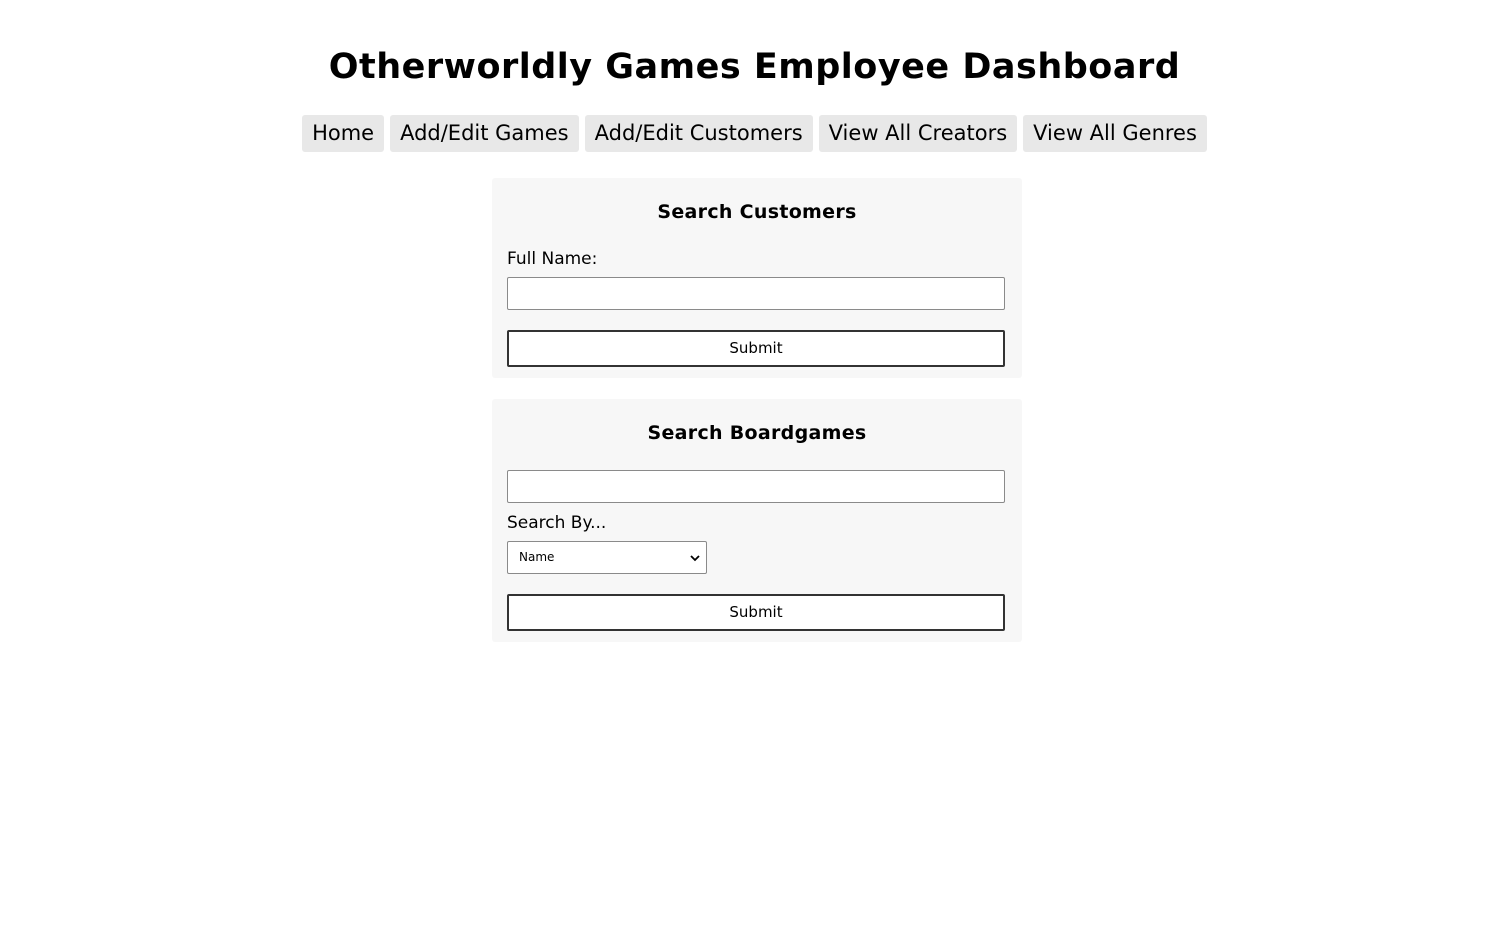  What do you see at coordinates (756, 486) in the screenshot?
I see `boardgame-search-input` at bounding box center [756, 486].